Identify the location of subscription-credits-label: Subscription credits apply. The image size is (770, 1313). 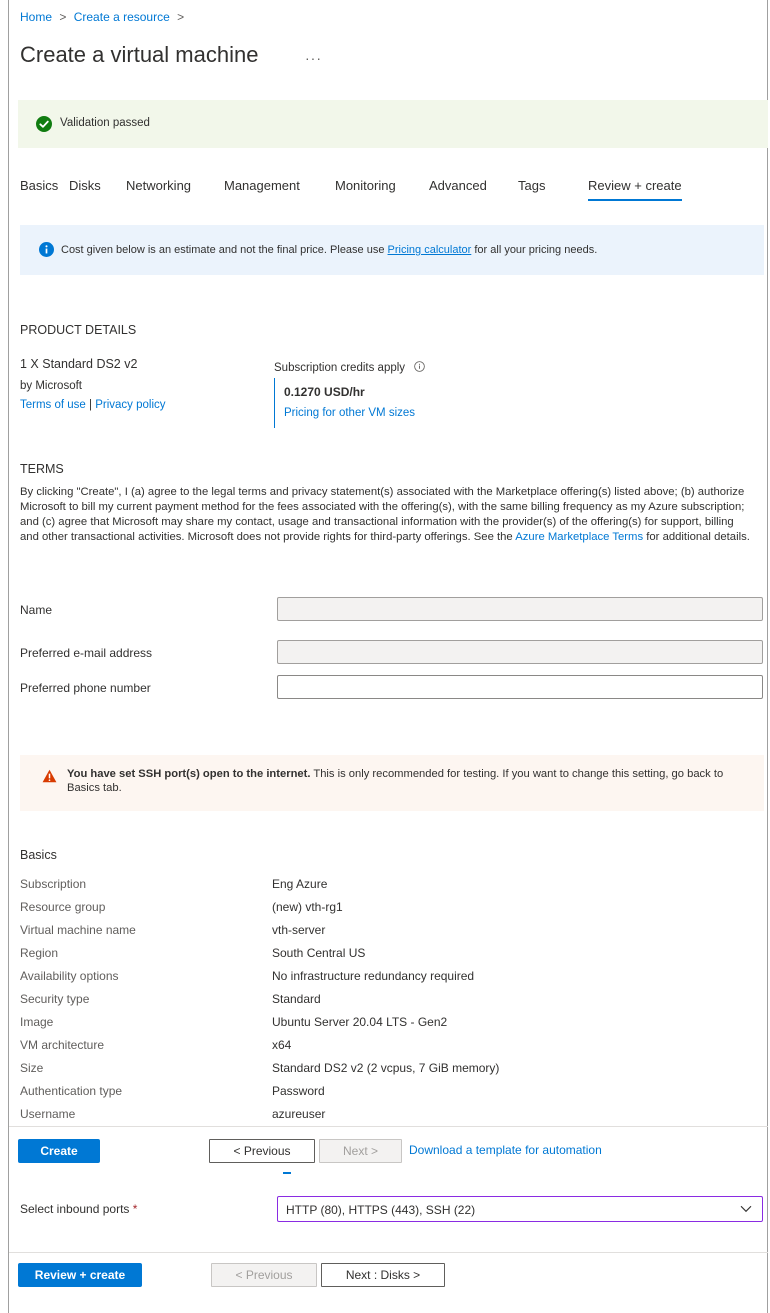
(350, 367).